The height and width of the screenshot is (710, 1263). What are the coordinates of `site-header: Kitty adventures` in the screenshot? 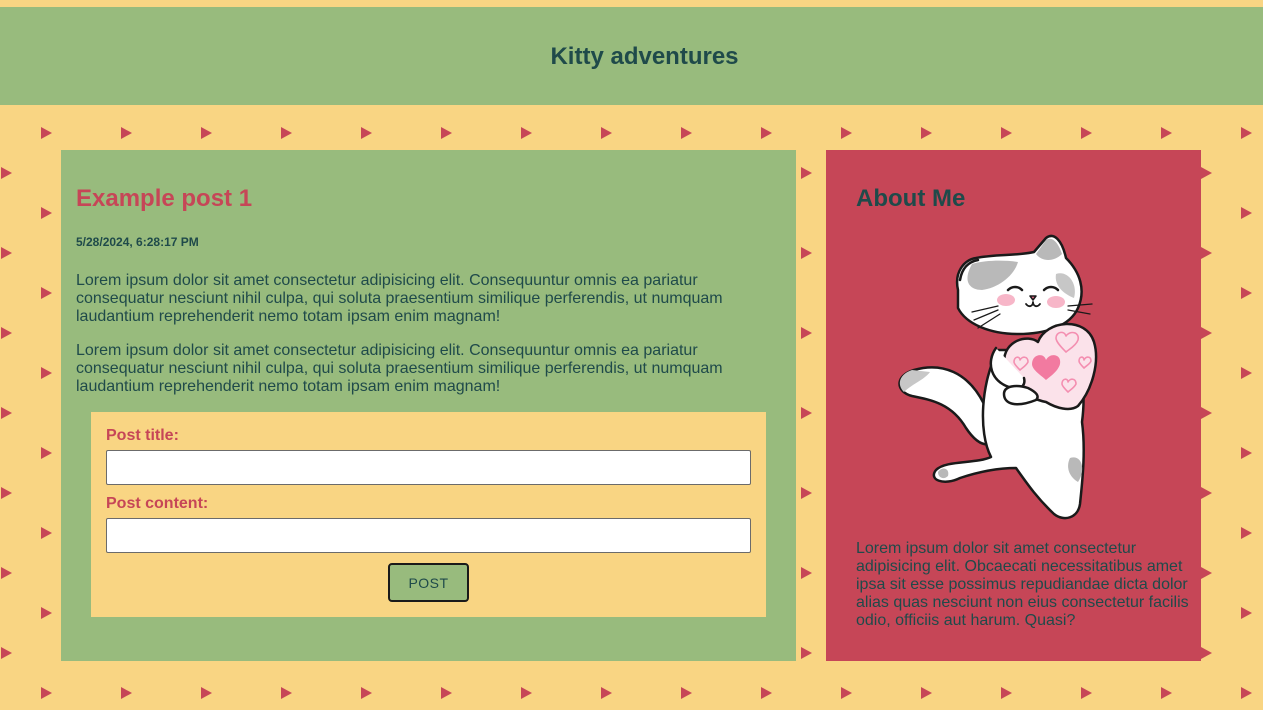 It's located at (631, 56).